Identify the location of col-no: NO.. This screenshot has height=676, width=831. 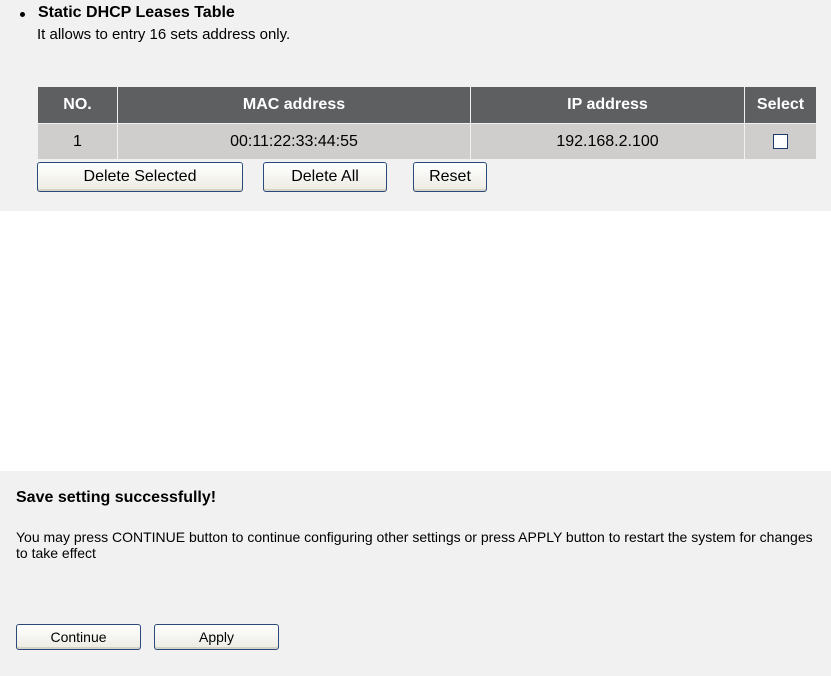
(77, 105).